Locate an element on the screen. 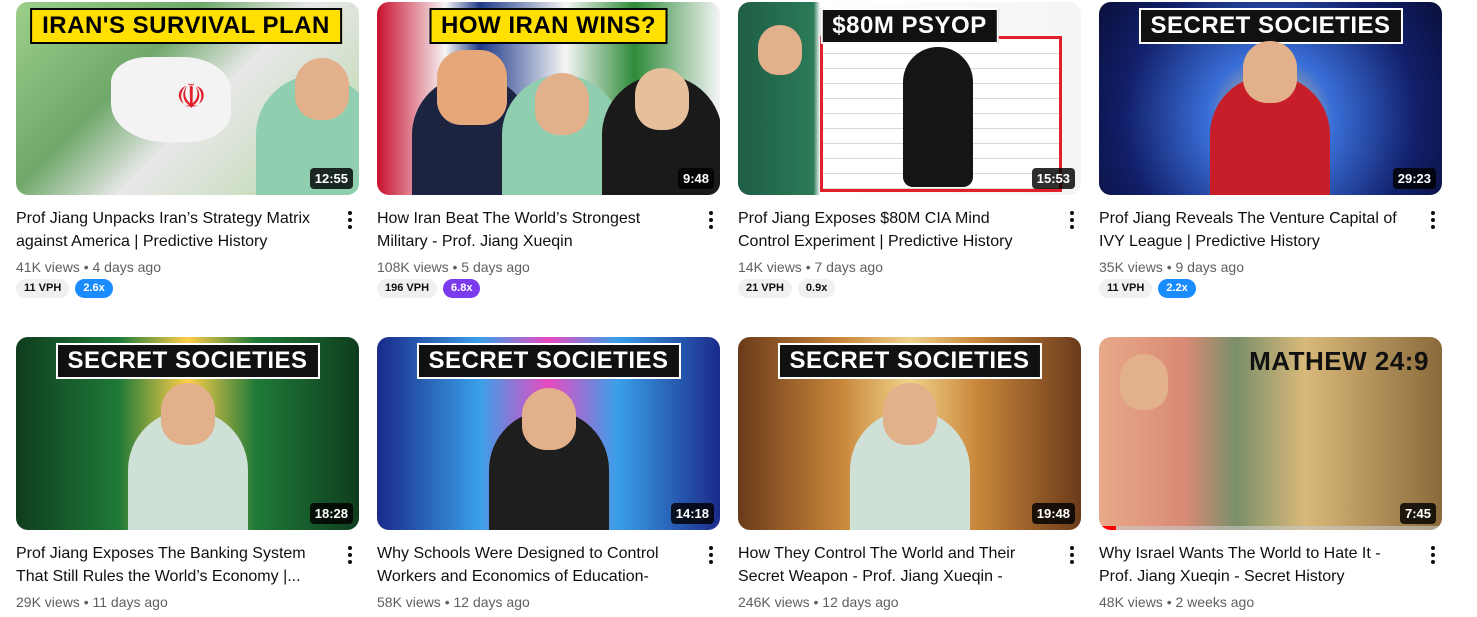 The height and width of the screenshot is (617, 1477). outlier-ratio-badge: 6.8x is located at coordinates (462, 288).